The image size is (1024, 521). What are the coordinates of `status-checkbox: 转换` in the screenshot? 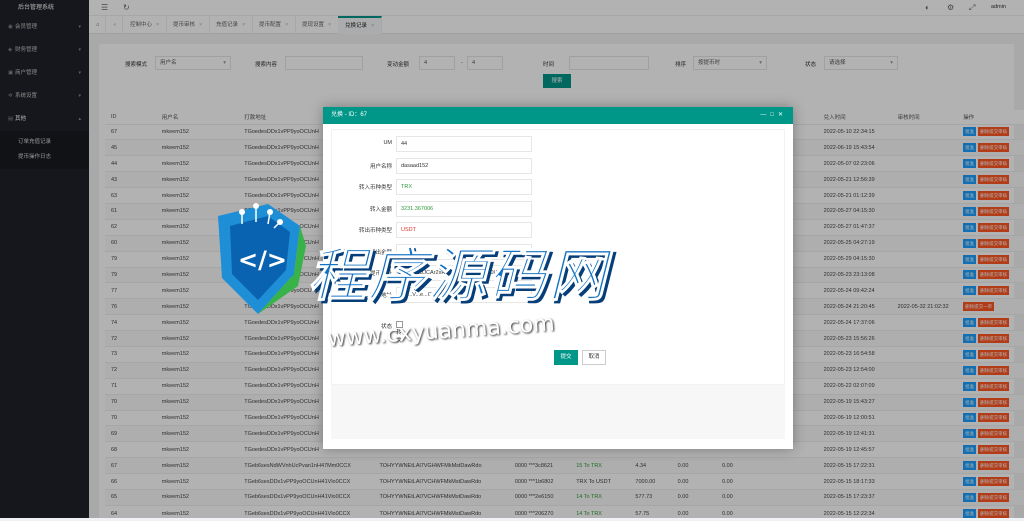 It's located at (401, 332).